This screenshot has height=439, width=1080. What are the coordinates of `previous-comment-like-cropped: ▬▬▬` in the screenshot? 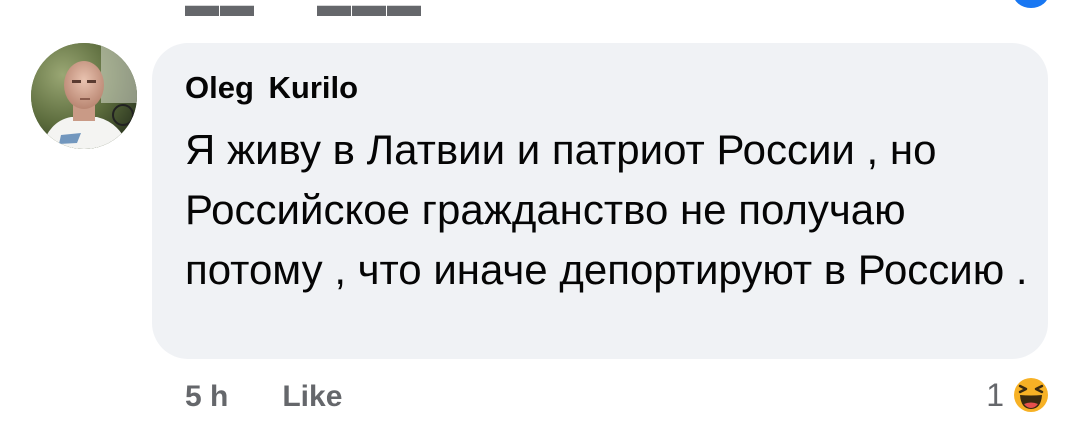 It's located at (369, 12).